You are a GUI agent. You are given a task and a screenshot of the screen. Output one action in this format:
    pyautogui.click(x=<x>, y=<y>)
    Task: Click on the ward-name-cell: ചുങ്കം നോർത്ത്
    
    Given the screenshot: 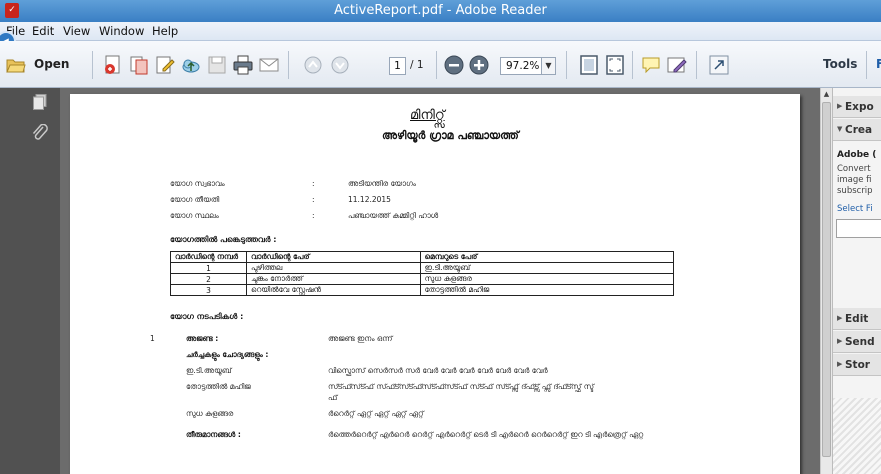 What is the action you would take?
    pyautogui.click(x=333, y=279)
    